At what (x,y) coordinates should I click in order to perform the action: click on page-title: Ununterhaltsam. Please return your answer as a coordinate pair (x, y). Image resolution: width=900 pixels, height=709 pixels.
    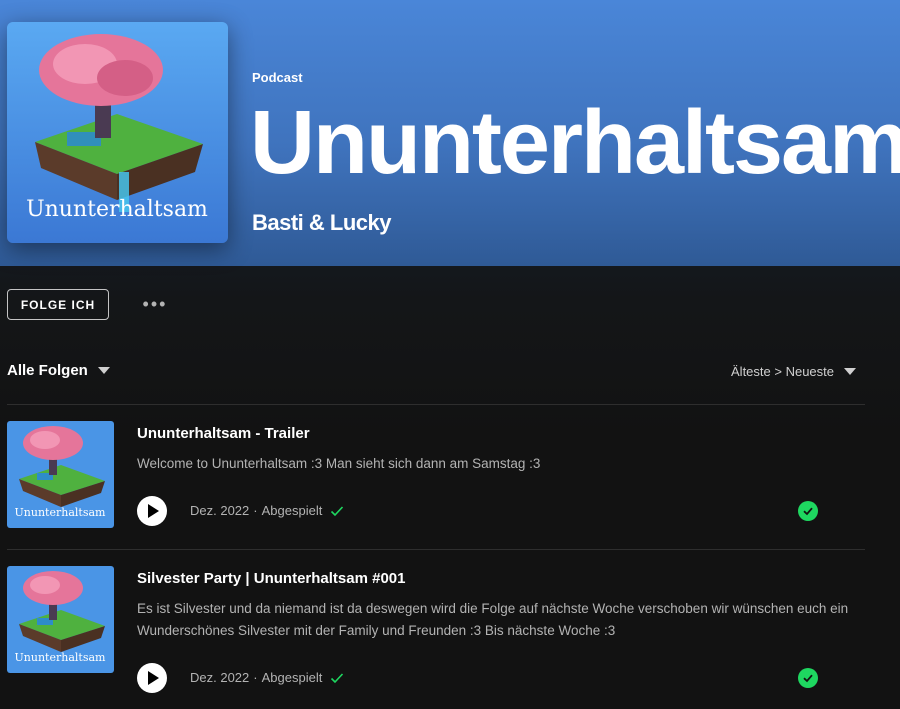
    Looking at the image, I should click on (575, 143).